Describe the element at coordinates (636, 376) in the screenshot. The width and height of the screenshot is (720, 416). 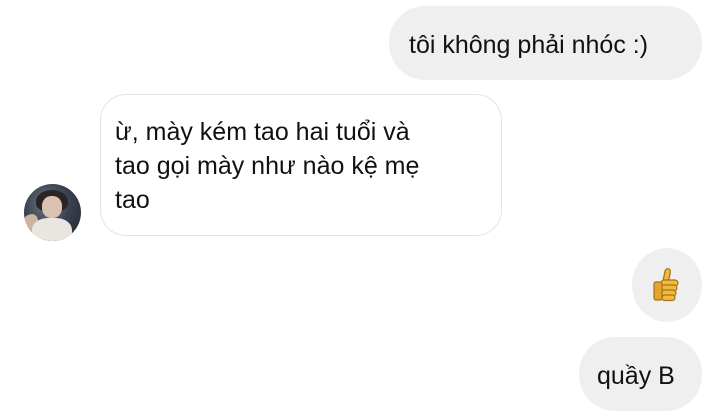
I see `message-text: quầy B` at that location.